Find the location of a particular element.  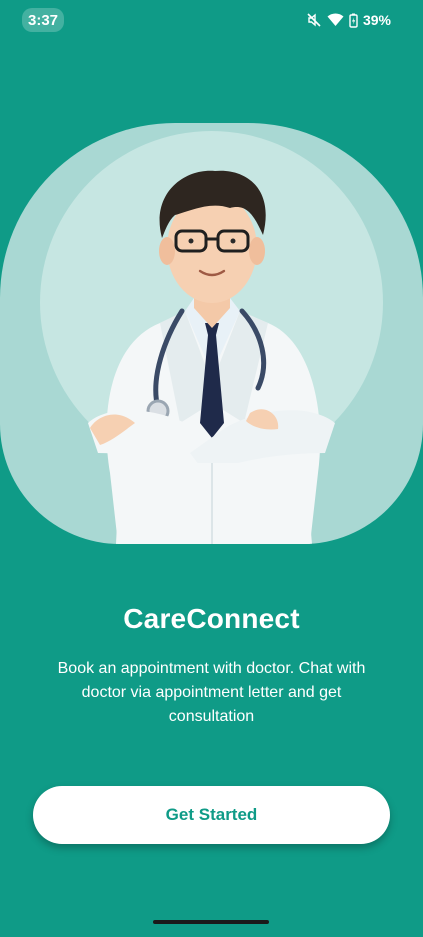

wifi-icon is located at coordinates (335, 20).